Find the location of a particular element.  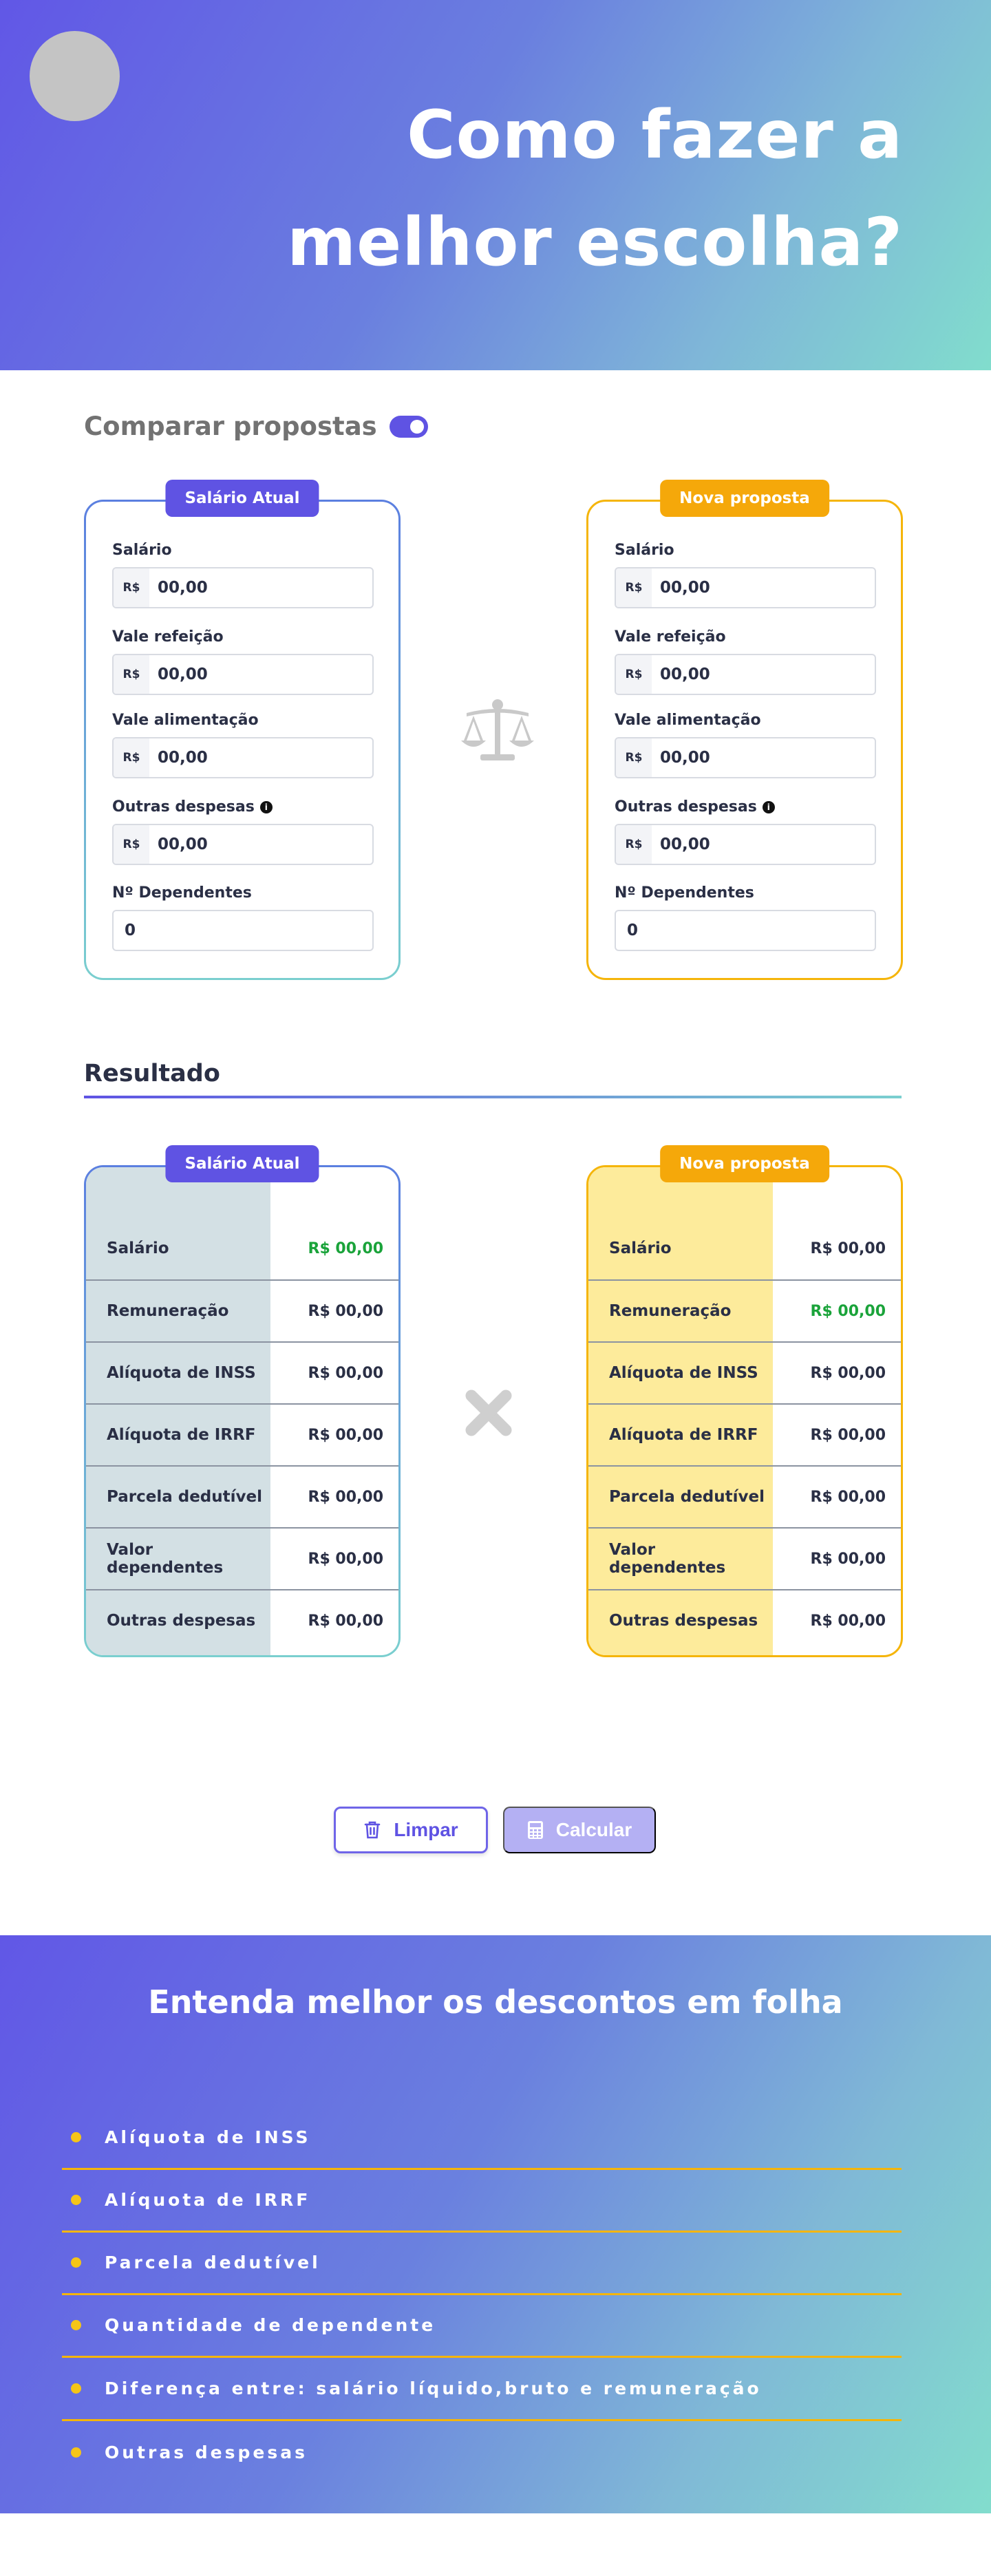

salary-field: Salário R$ 00,00 is located at coordinates (243, 575).